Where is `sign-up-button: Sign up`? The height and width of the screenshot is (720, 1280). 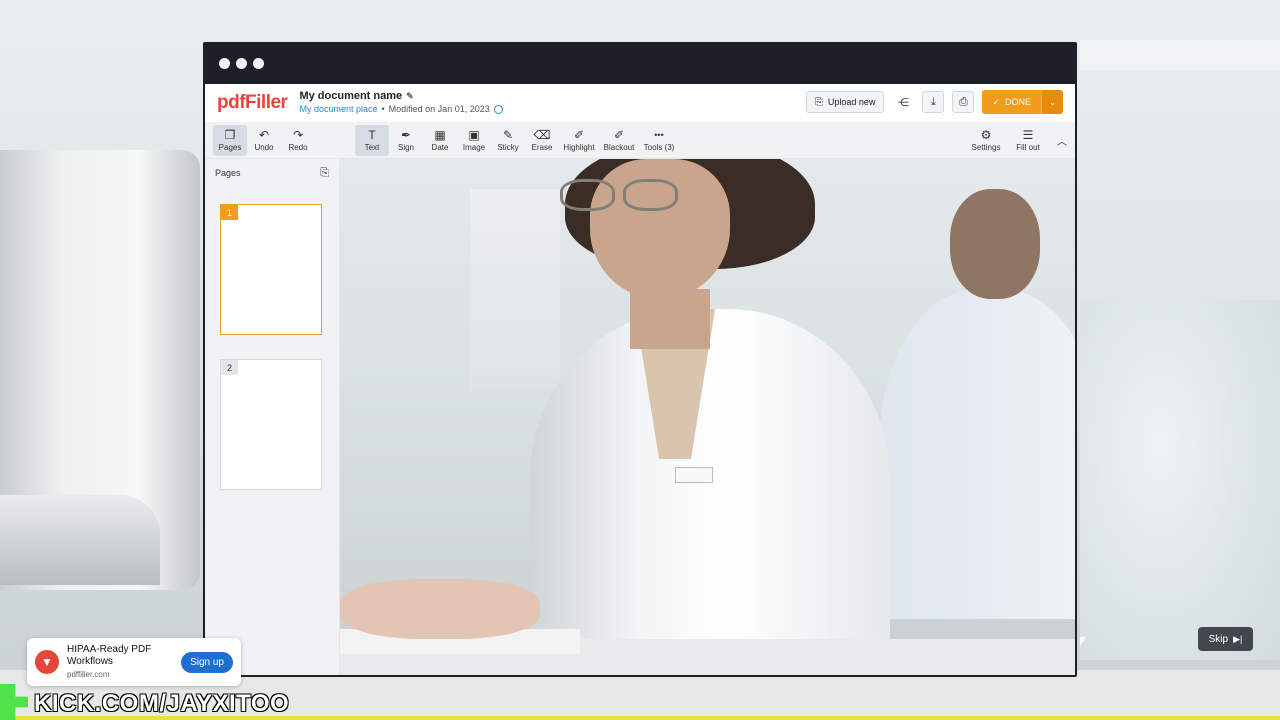
sign-up-button: Sign up is located at coordinates (207, 662).